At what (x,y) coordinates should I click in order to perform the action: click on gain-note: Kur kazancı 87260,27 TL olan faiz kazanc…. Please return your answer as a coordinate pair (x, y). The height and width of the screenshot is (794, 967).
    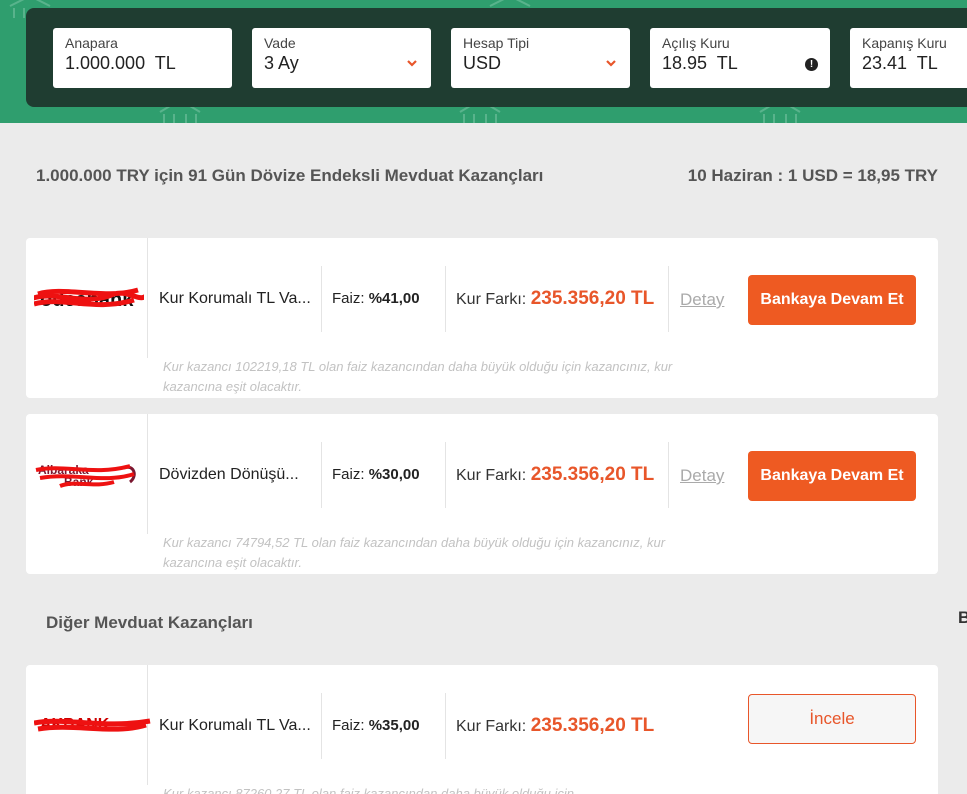
    Looking at the image, I should click on (368, 790).